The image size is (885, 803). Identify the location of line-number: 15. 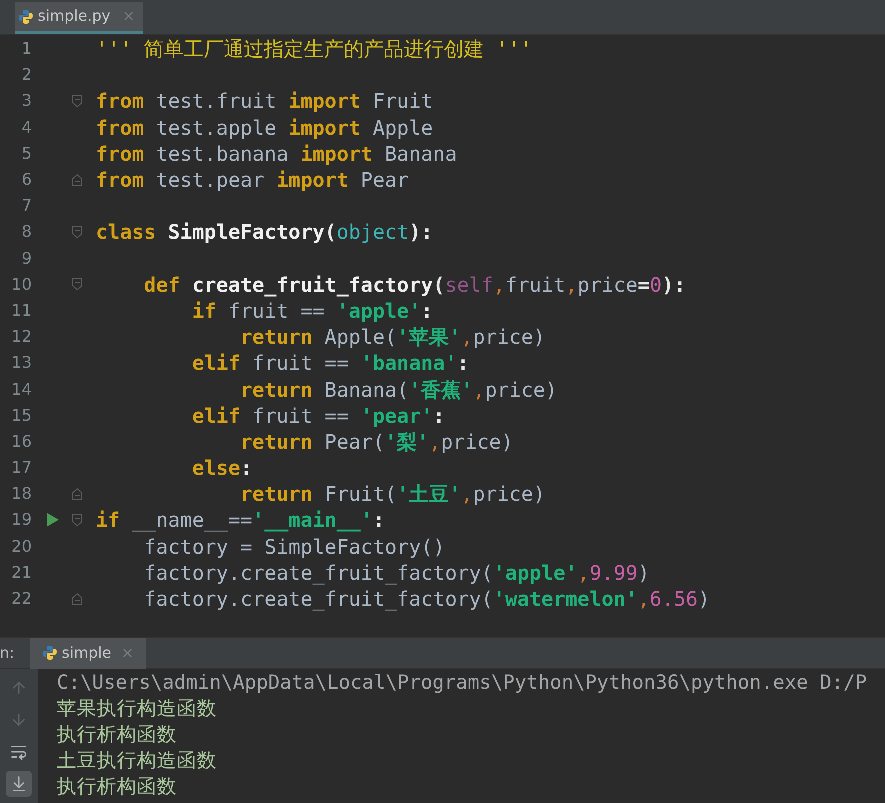
(21, 415).